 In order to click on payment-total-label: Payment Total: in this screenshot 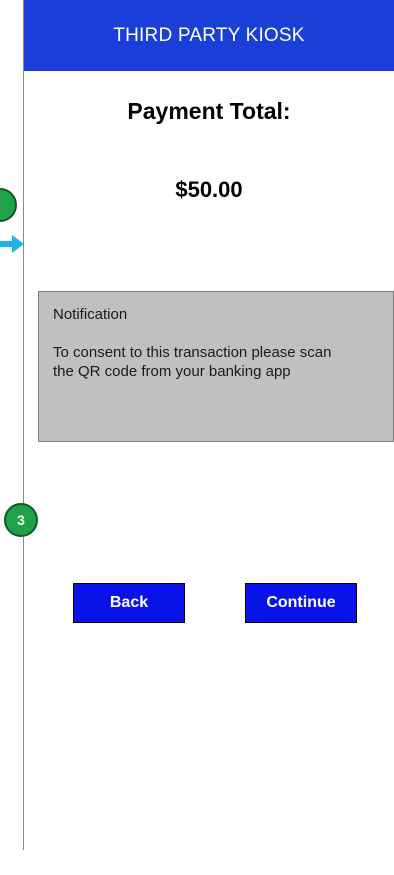, I will do `click(209, 111)`.